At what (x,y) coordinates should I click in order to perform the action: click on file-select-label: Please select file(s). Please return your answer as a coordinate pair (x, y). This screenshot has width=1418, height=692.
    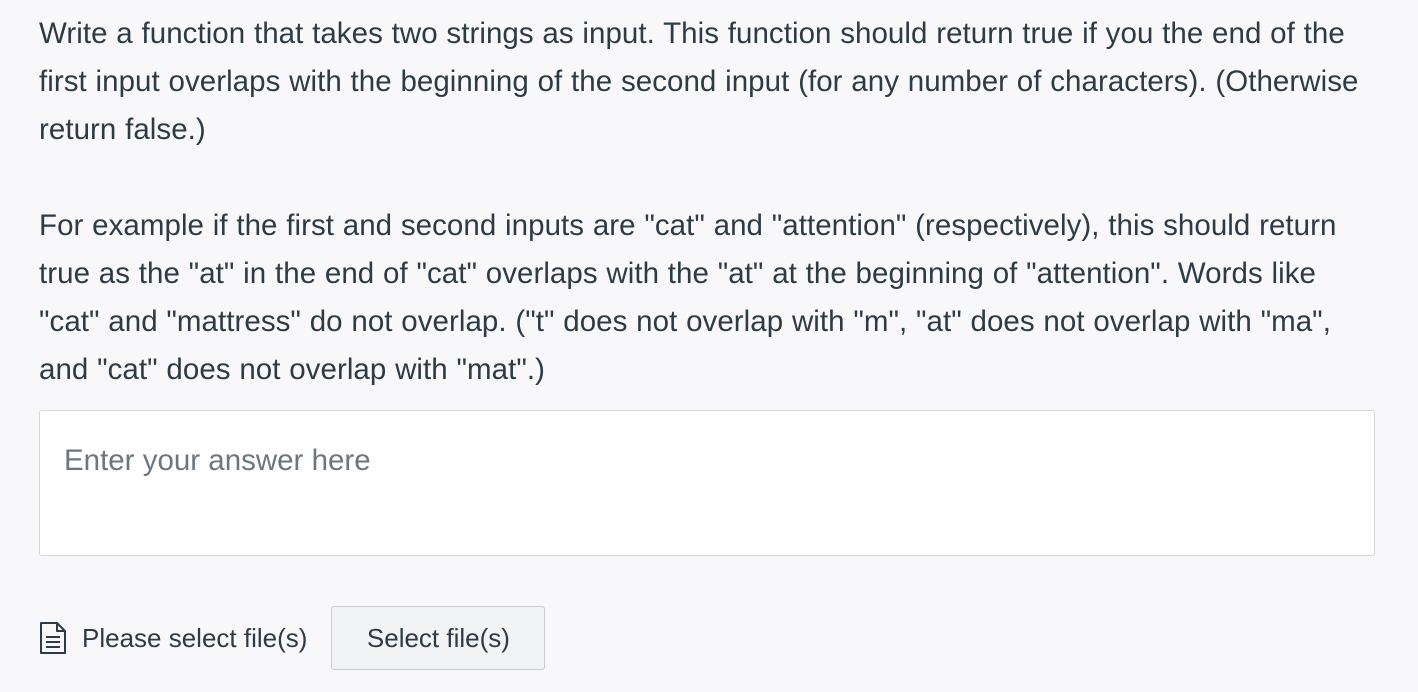
    Looking at the image, I should click on (195, 637).